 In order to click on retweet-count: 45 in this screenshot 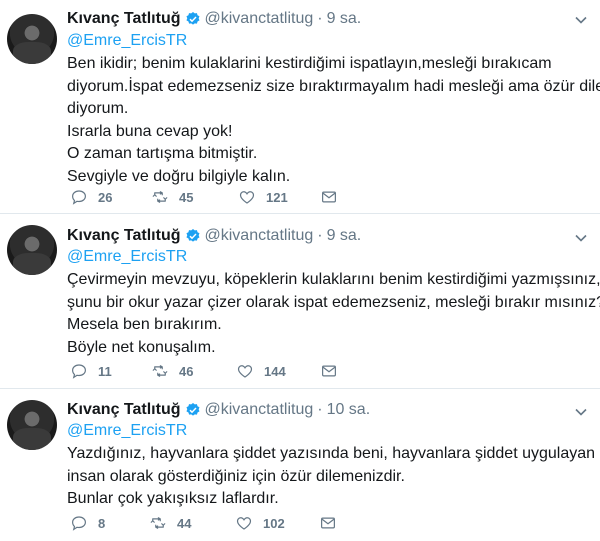, I will do `click(186, 197)`.